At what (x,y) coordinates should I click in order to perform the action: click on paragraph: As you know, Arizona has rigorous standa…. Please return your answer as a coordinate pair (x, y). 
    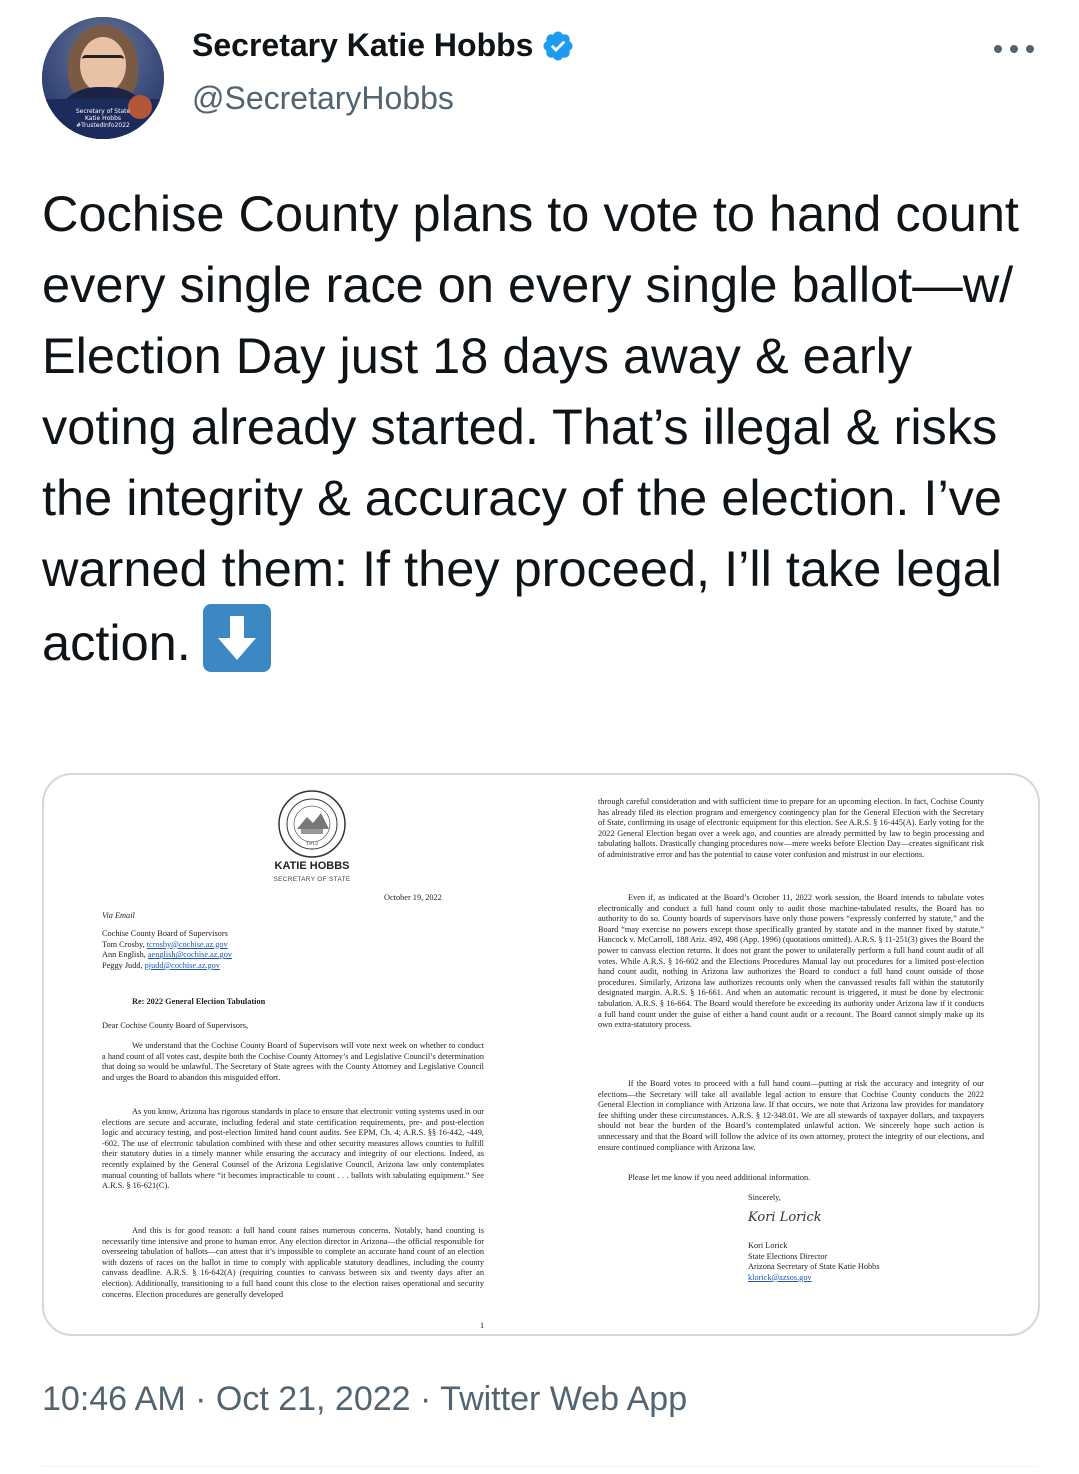
    Looking at the image, I should click on (293, 1149).